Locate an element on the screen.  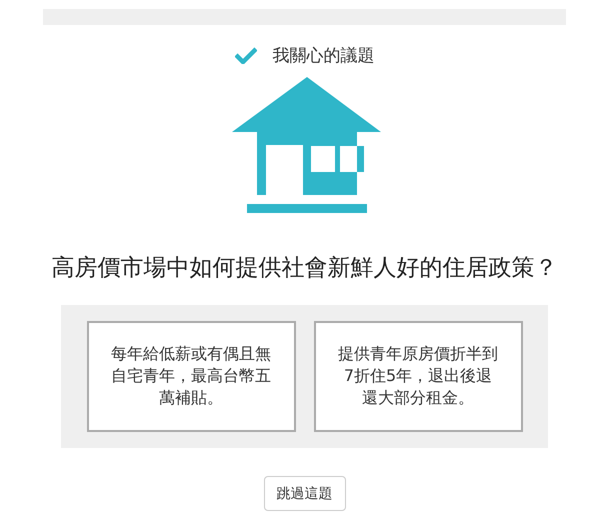
check-icon is located at coordinates (245, 55).